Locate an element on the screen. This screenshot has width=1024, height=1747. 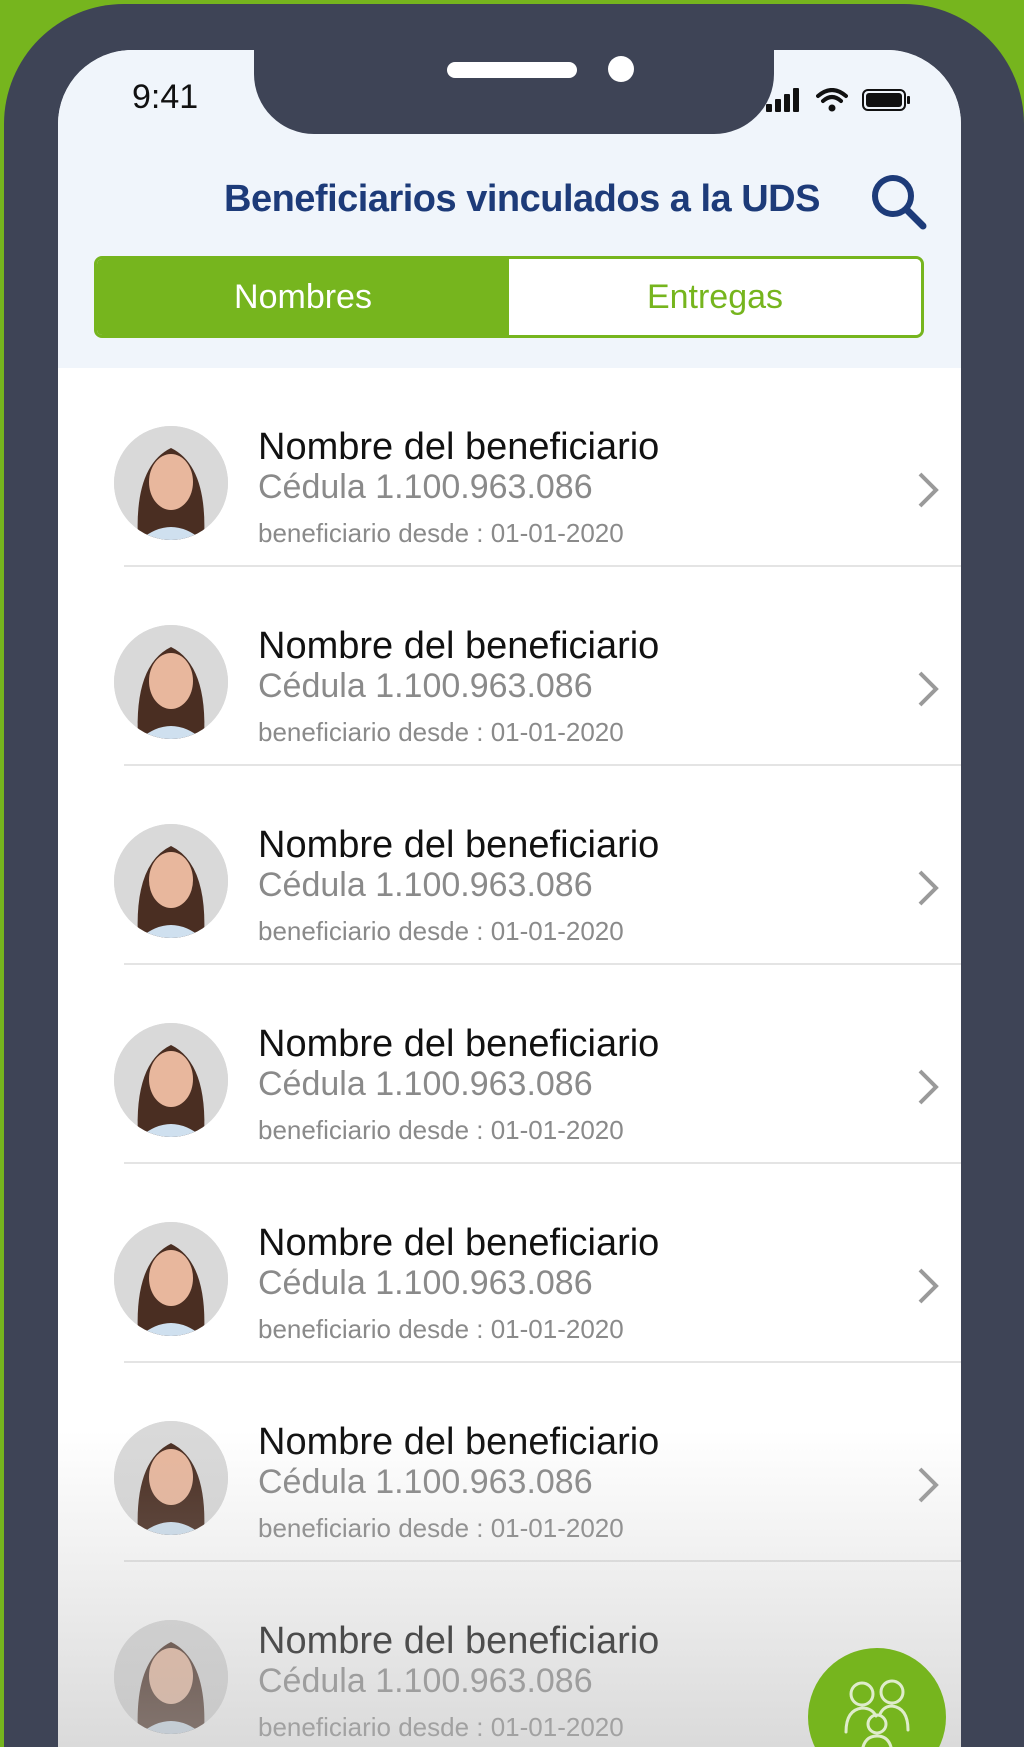
tab-switcher: Nombres Entregas is located at coordinates (509, 297).